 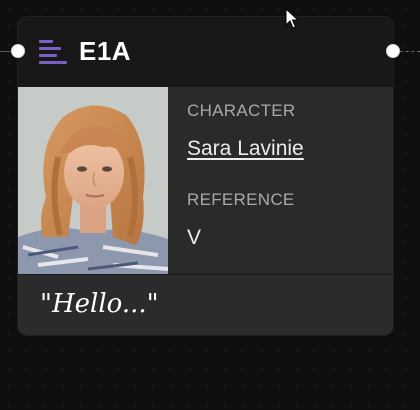 What do you see at coordinates (241, 110) in the screenshot?
I see `character-label: CHARACTER` at bounding box center [241, 110].